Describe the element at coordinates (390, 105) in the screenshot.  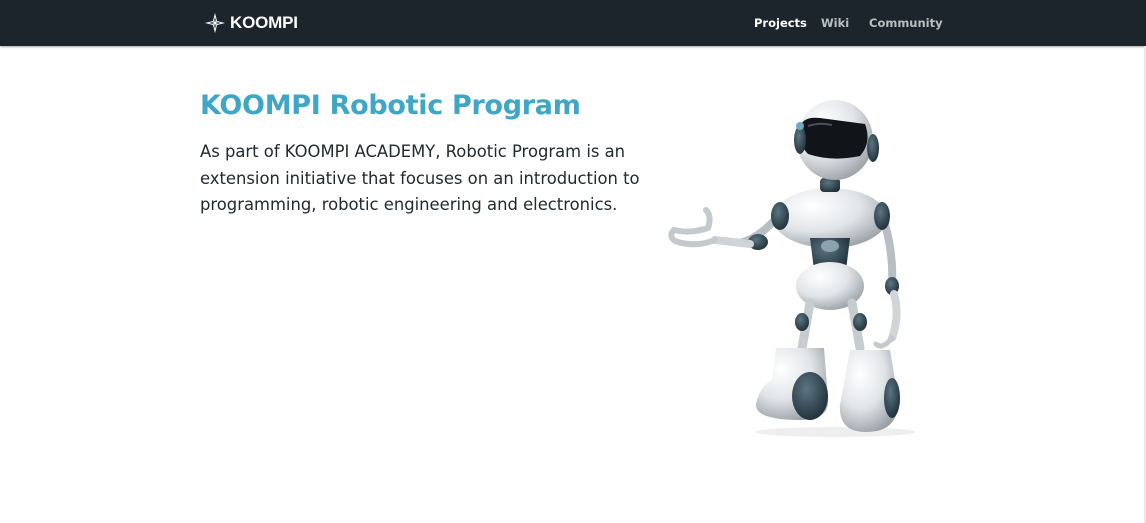
I see `page-title: KOOMPI Robotic Program` at that location.